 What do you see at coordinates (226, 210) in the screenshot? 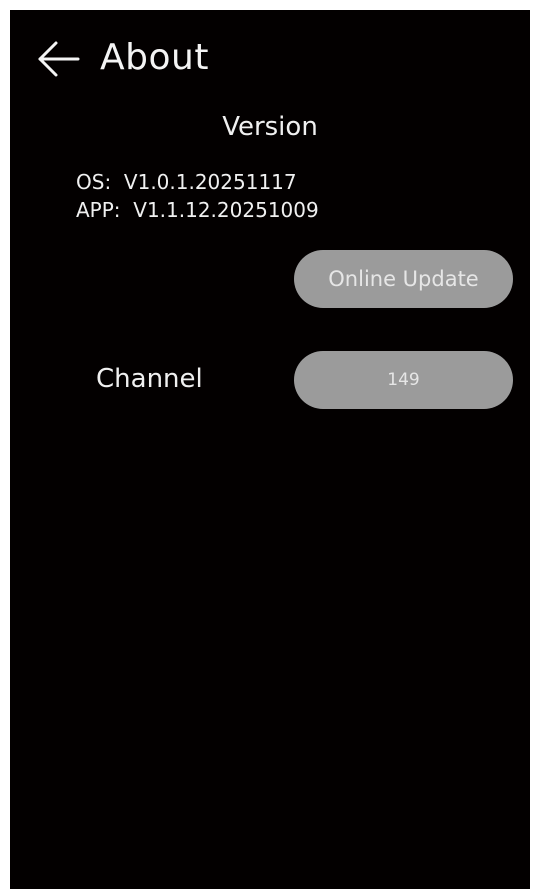
I see `app-version-value: V1.1.12.20251009` at bounding box center [226, 210].